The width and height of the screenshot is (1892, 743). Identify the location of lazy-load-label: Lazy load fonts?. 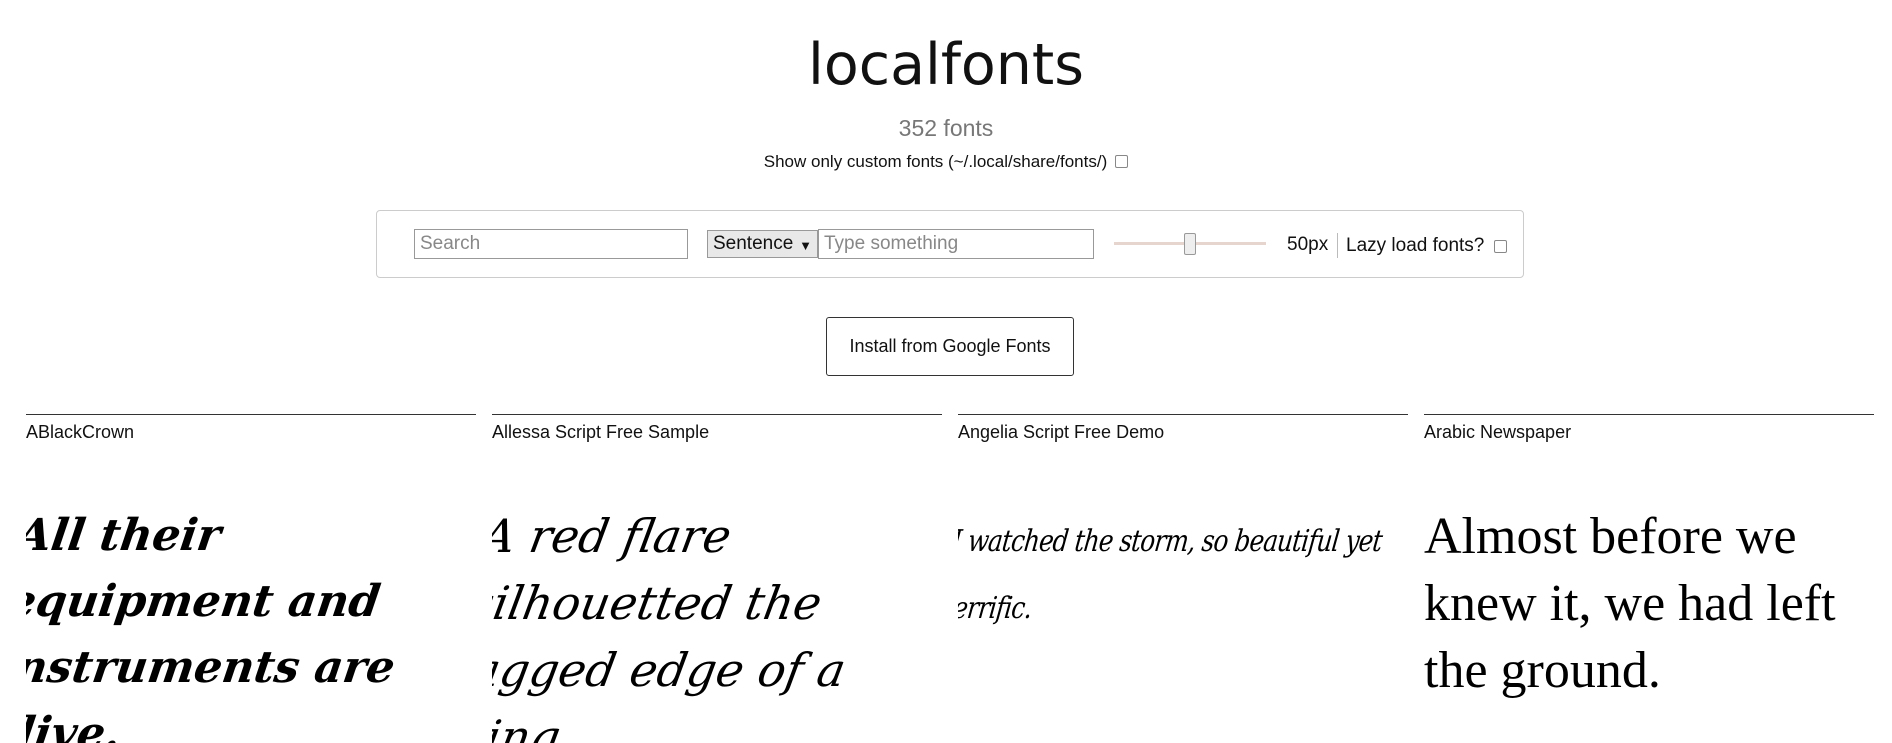
(1415, 245).